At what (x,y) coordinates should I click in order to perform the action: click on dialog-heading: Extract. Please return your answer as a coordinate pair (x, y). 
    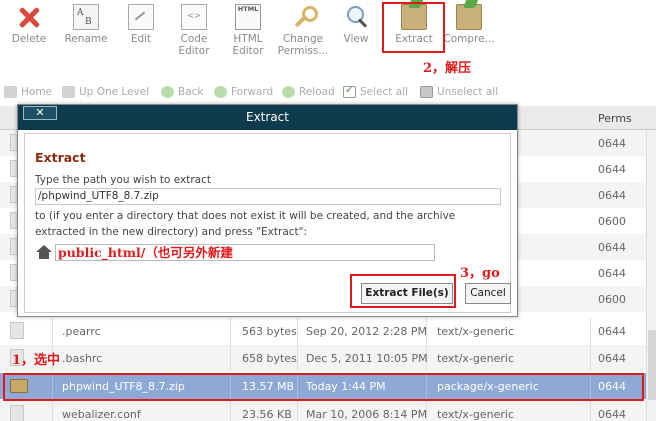
    Looking at the image, I should click on (60, 157).